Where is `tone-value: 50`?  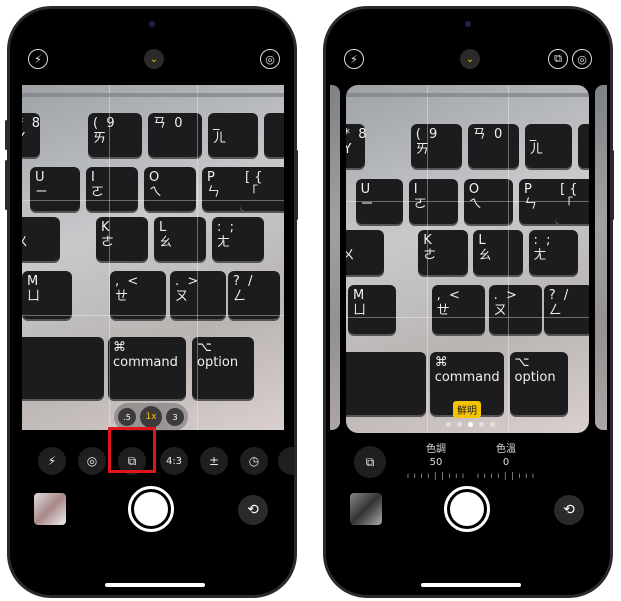 tone-value: 50 is located at coordinates (436, 462).